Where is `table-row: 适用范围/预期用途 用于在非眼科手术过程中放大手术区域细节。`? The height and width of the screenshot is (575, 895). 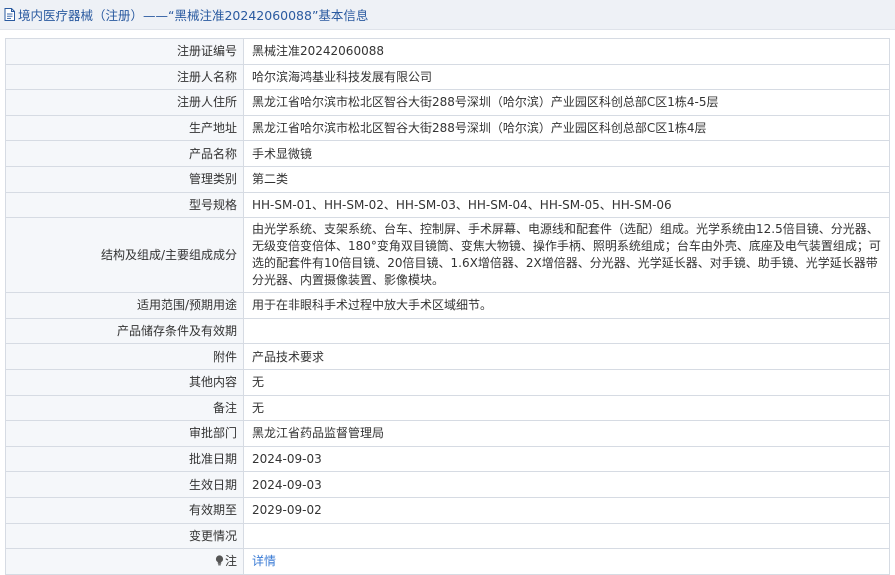
table-row: 适用范围/预期用途 用于在非眼科手术过程中放大手术区域细节。 is located at coordinates (447, 305).